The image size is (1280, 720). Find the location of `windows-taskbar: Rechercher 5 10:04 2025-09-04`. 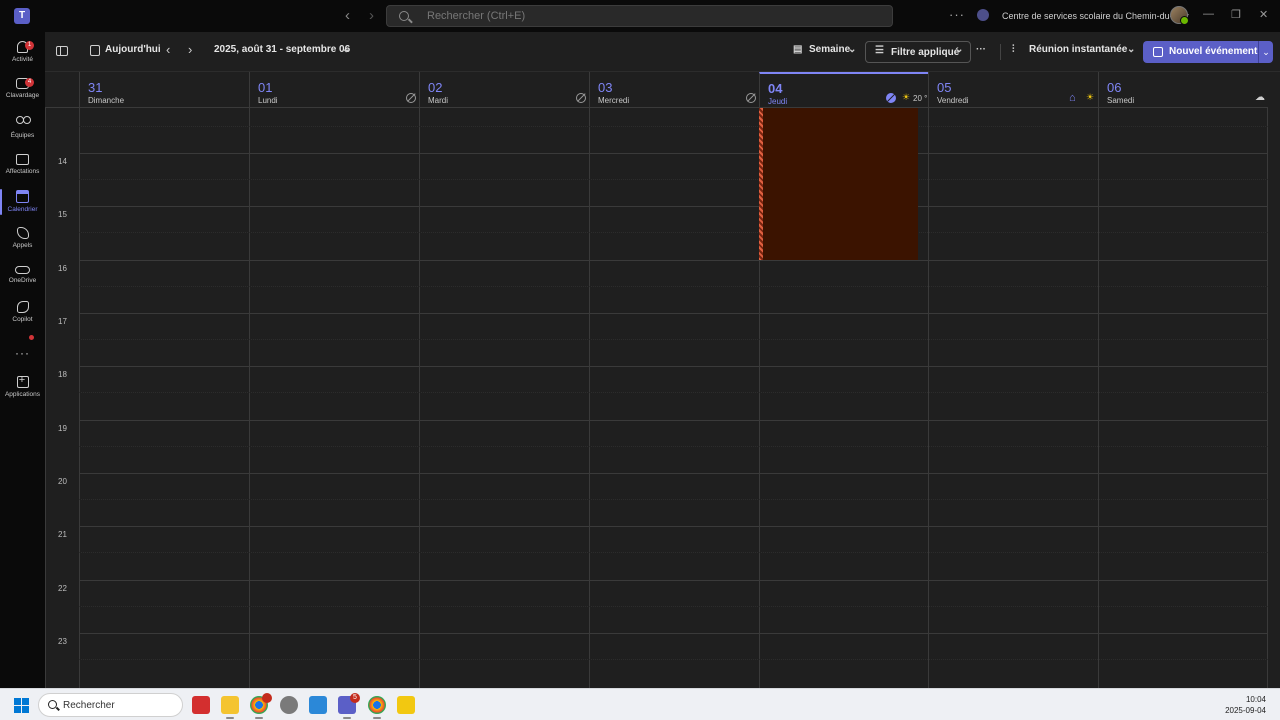

windows-taskbar: Rechercher 5 10:04 2025-09-04 is located at coordinates (640, 704).